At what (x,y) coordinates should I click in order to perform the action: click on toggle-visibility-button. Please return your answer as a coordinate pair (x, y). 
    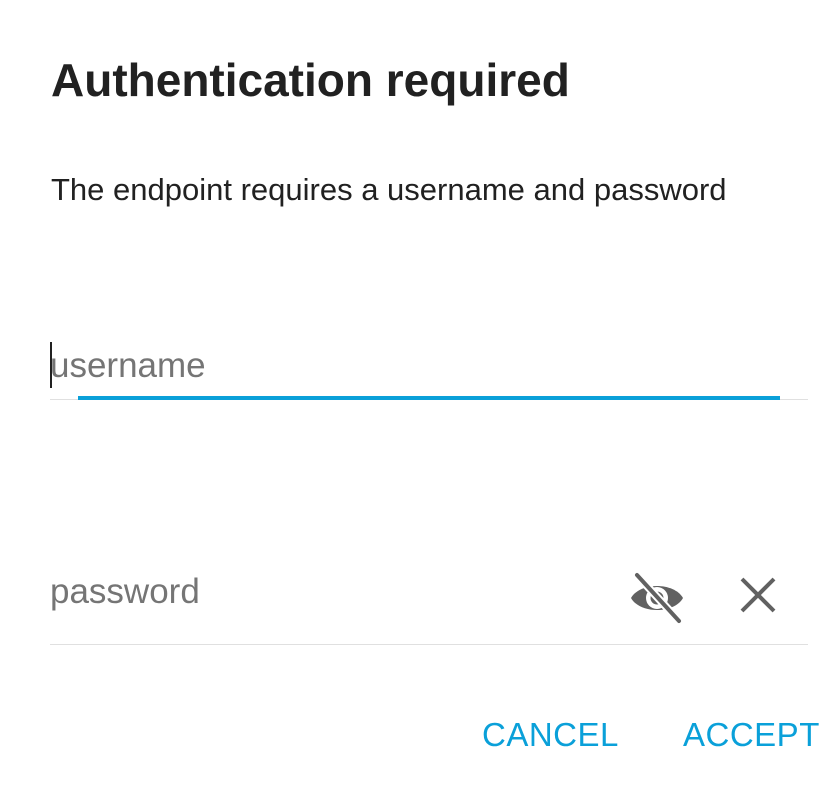
    Looking at the image, I should click on (657, 598).